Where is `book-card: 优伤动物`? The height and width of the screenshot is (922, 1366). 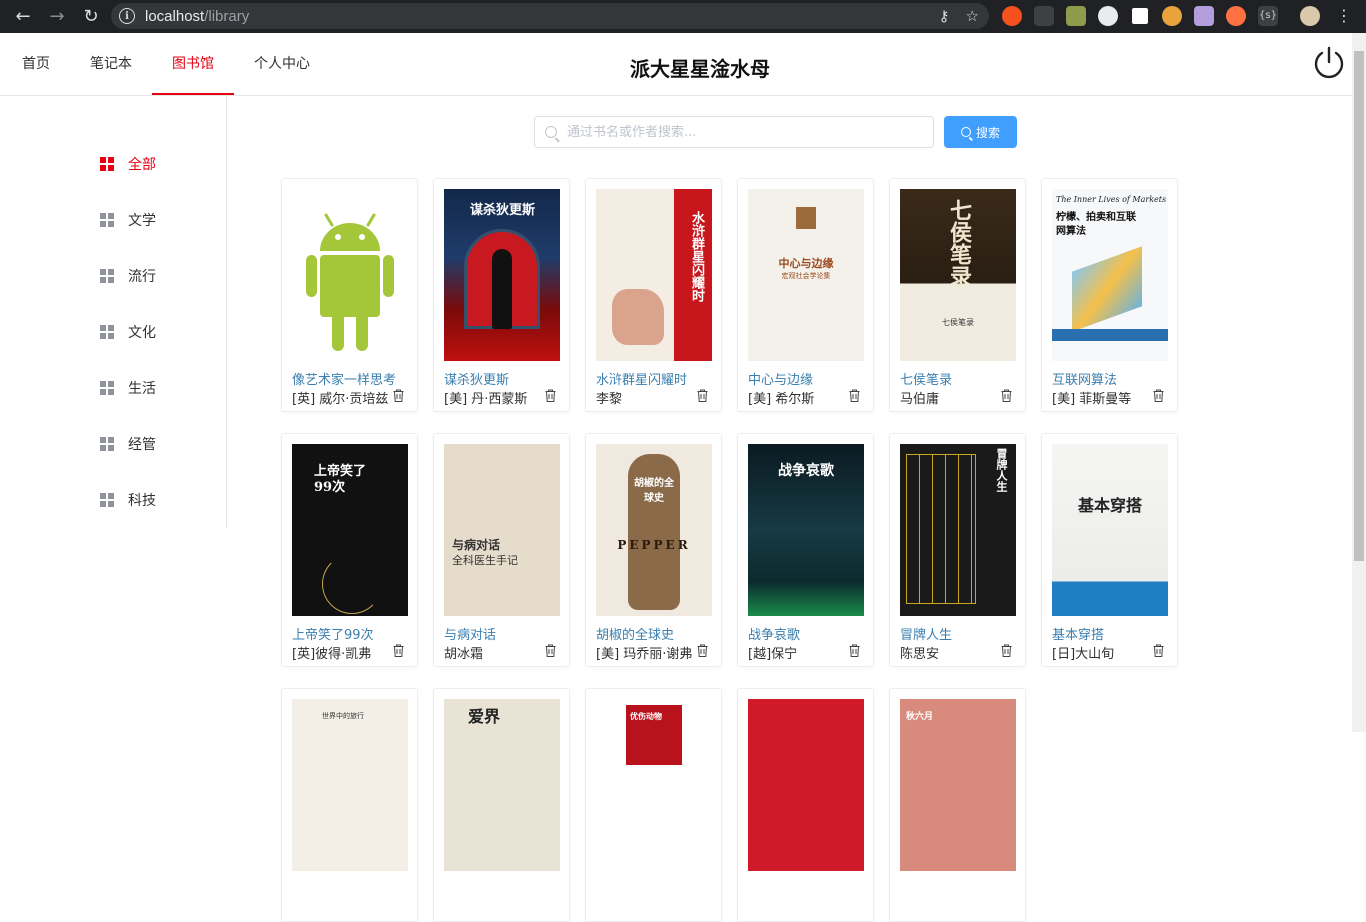
book-card: 优伤动物 is located at coordinates (653, 805).